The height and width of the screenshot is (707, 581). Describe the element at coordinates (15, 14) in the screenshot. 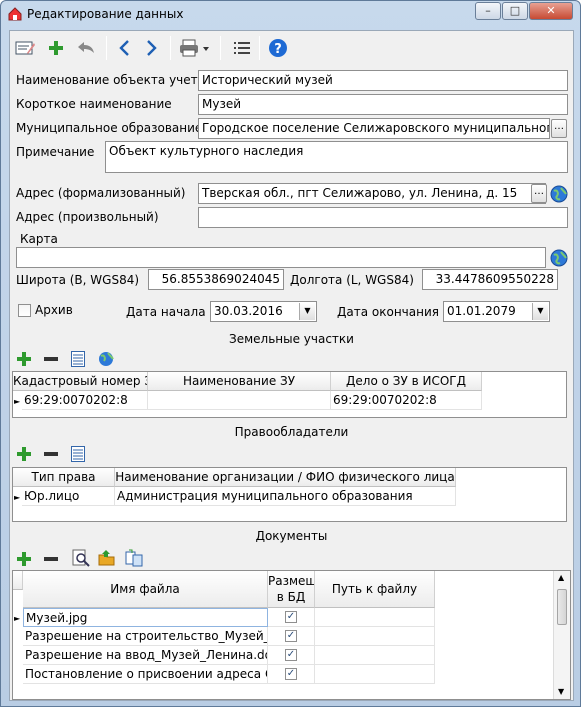

I see `app-icon` at that location.